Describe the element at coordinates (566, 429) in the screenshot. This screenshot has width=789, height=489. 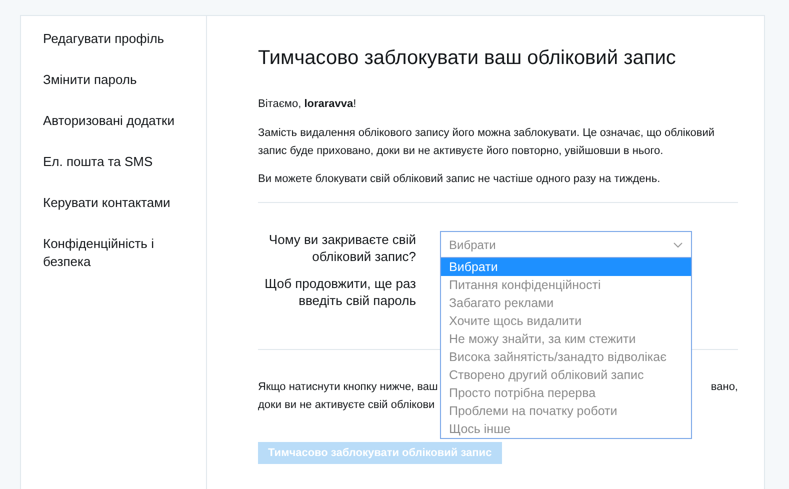
I see `dropdown-option: Щось інше` at that location.